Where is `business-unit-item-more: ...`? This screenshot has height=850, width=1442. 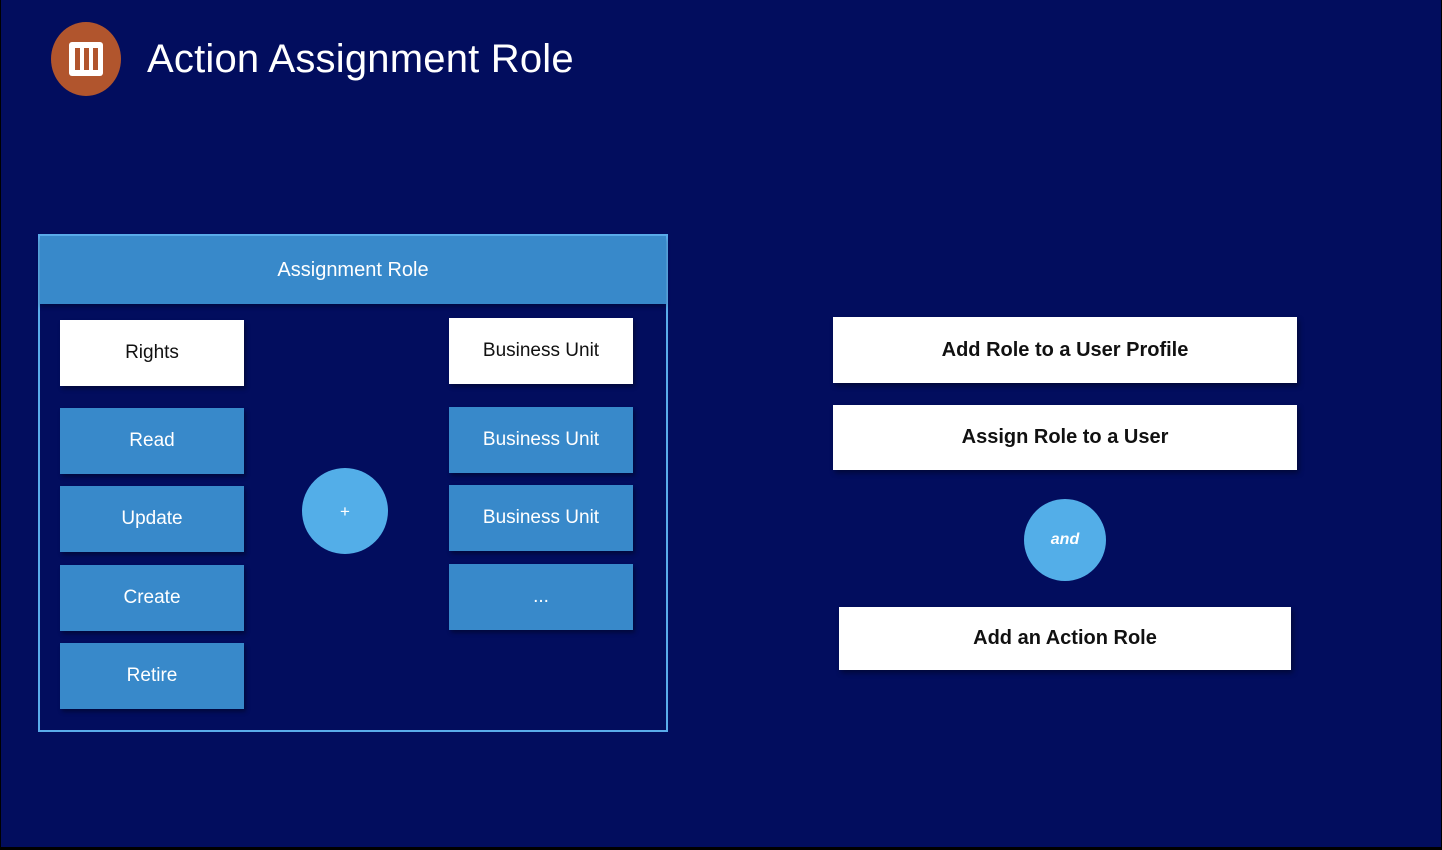 business-unit-item-more: ... is located at coordinates (541, 597).